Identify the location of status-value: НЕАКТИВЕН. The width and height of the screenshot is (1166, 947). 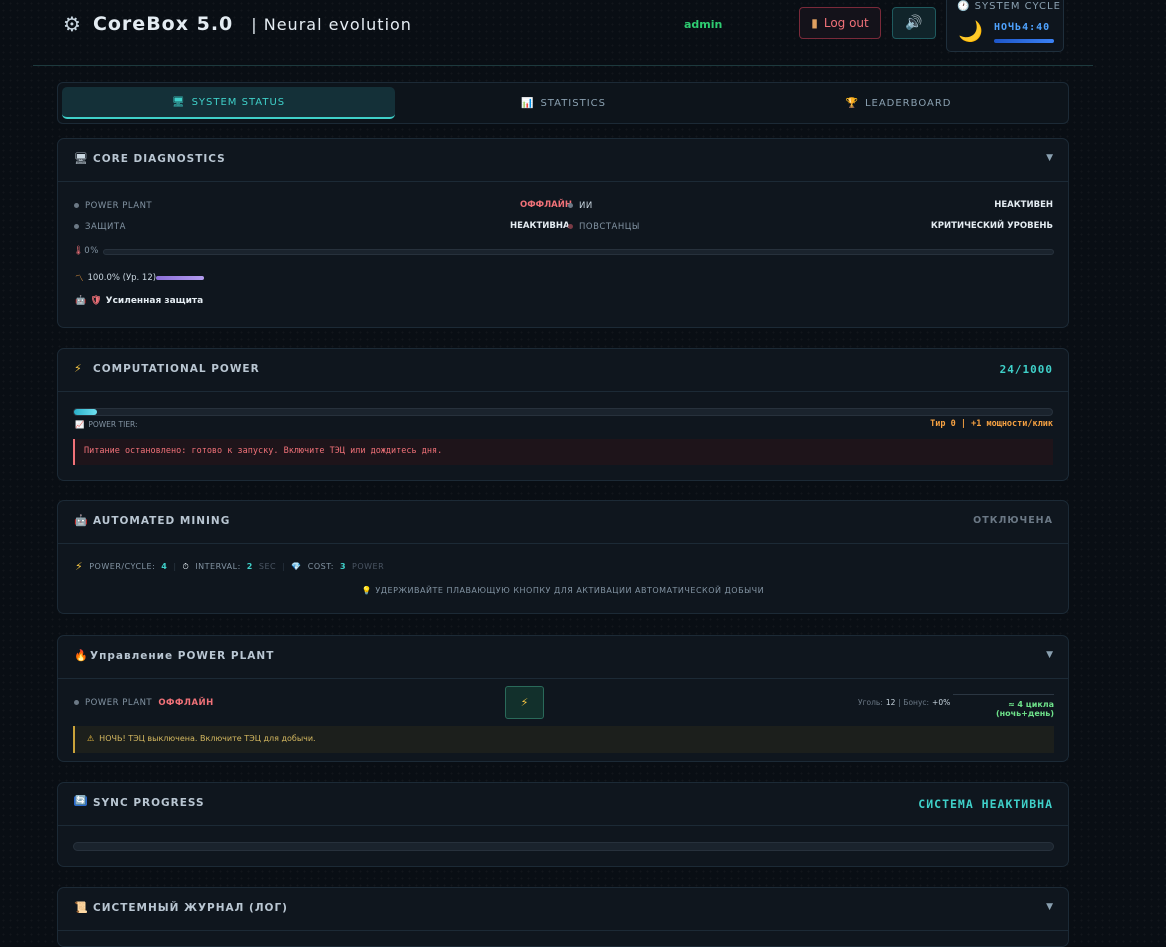
(1023, 205).